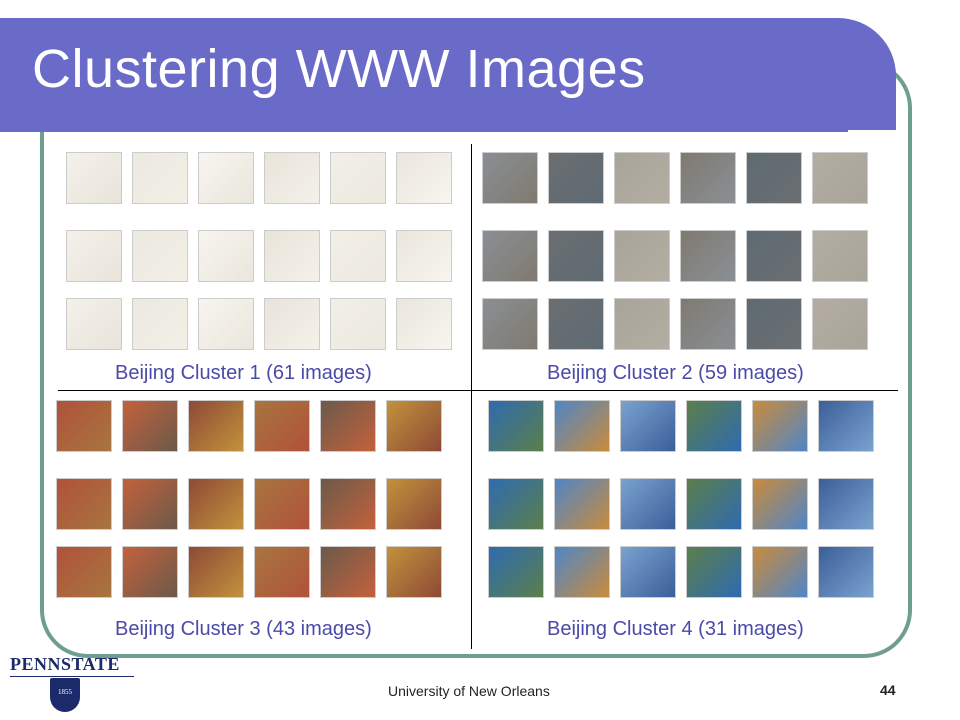 The height and width of the screenshot is (720, 960). I want to click on cluster-3-caption: Beijing Cluster 3 (43 images), so click(243, 629).